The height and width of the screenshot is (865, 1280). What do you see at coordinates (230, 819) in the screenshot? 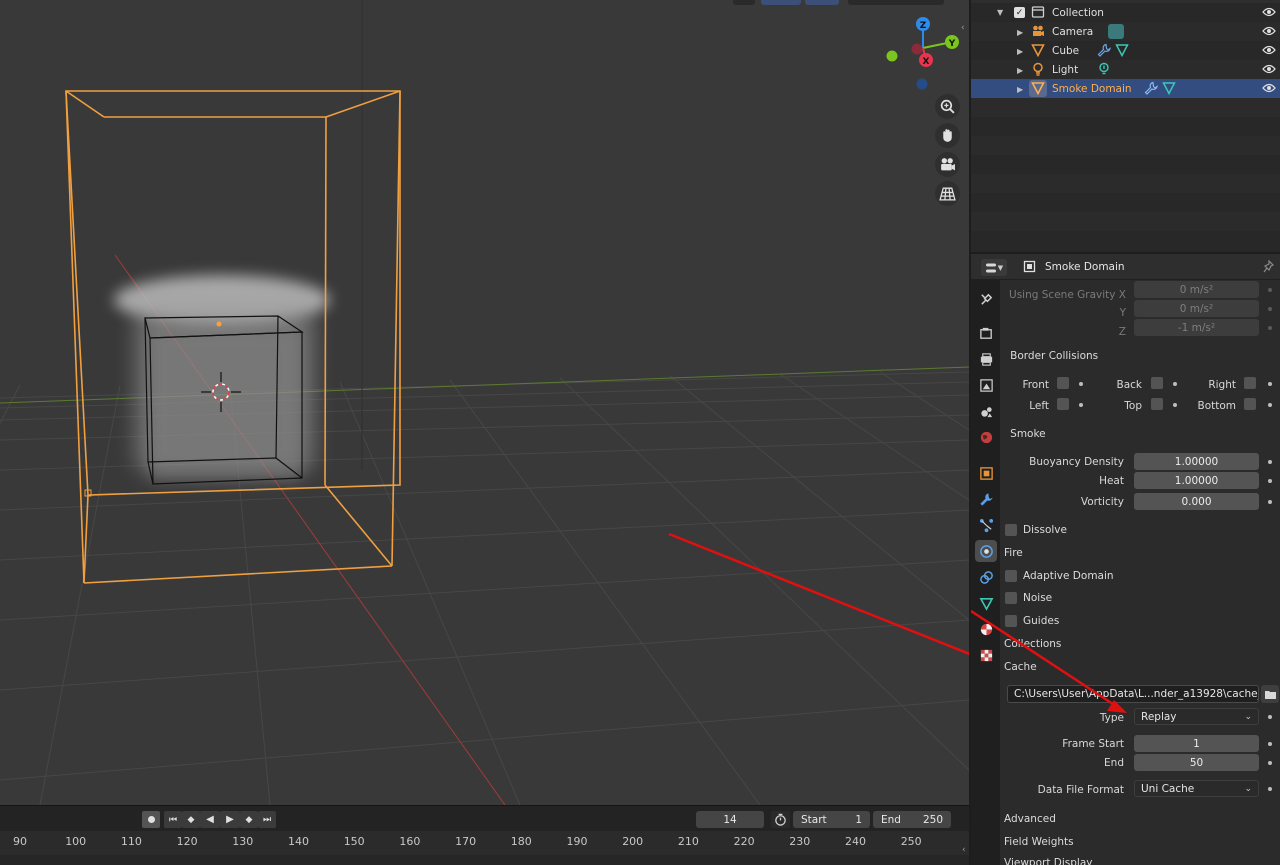
I see `play-button: ▶` at bounding box center [230, 819].